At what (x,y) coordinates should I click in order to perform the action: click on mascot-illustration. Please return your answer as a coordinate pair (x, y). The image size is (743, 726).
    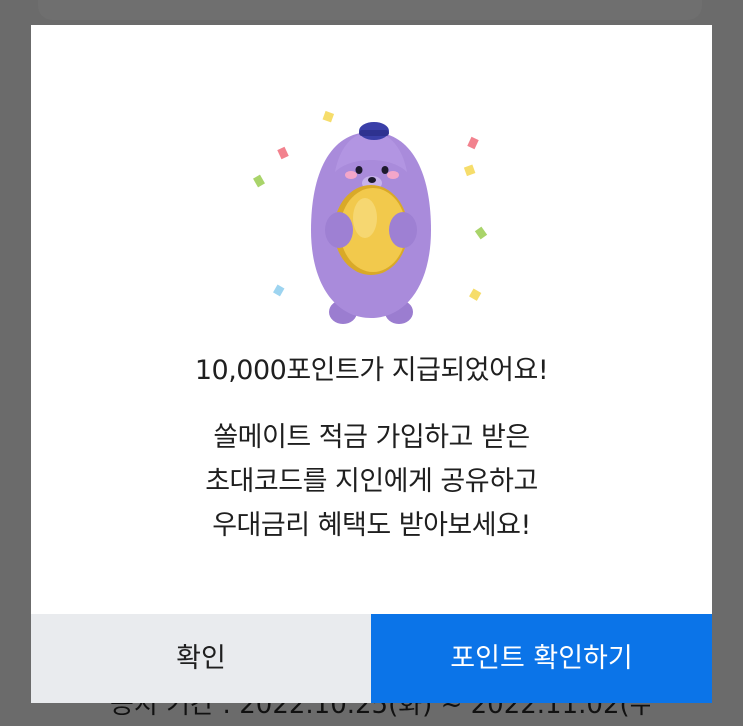
    Looking at the image, I should click on (370, 217).